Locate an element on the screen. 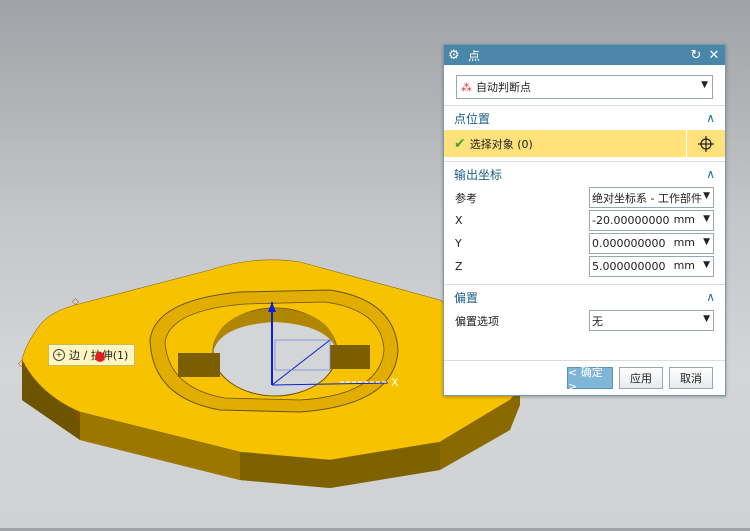 This screenshot has width=750, height=531. select-object-field: ✔ 选择对象 (0) is located at coordinates (565, 143).